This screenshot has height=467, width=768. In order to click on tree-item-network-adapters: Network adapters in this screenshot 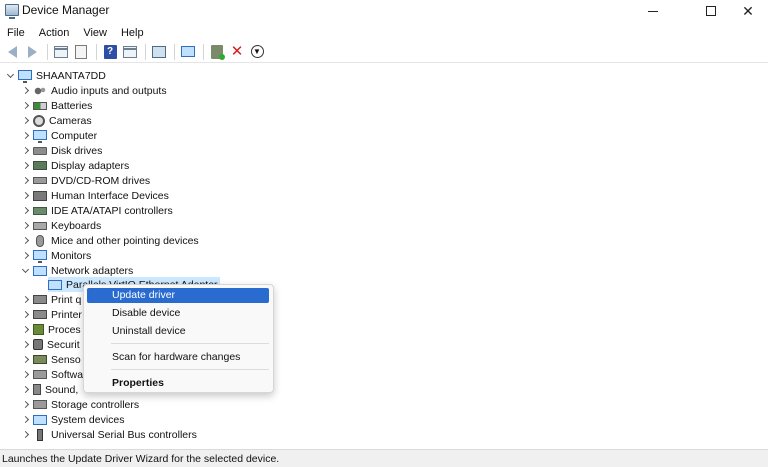, I will do `click(76, 270)`.